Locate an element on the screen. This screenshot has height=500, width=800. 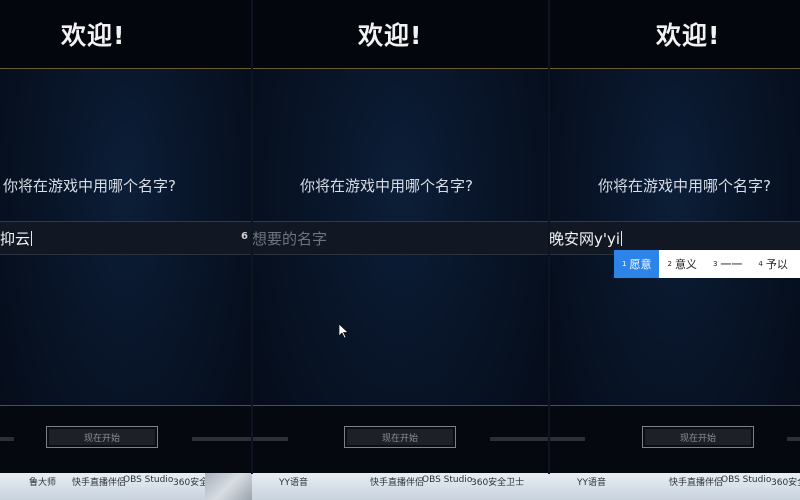
ime-candidate: 3 一一 is located at coordinates (727, 264).